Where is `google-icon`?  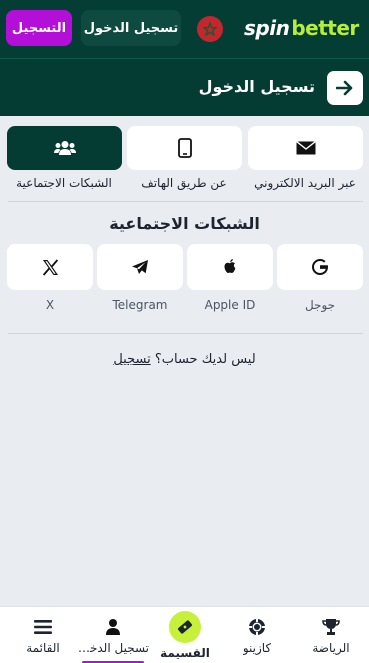 google-icon is located at coordinates (320, 267).